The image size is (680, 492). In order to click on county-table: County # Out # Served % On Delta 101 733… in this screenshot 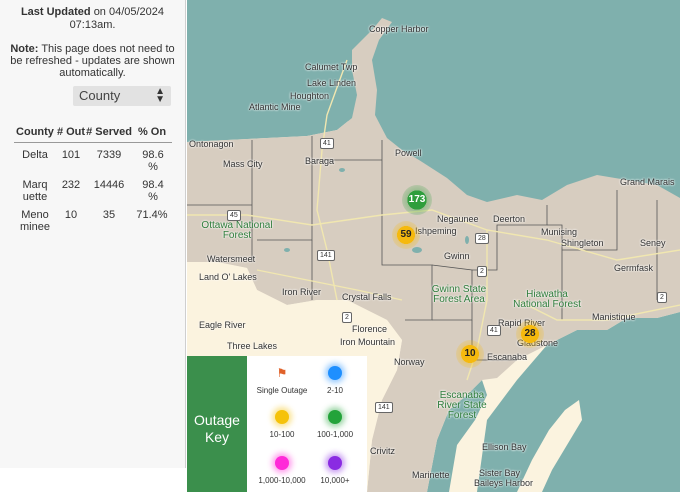, I will do `click(93, 178)`.